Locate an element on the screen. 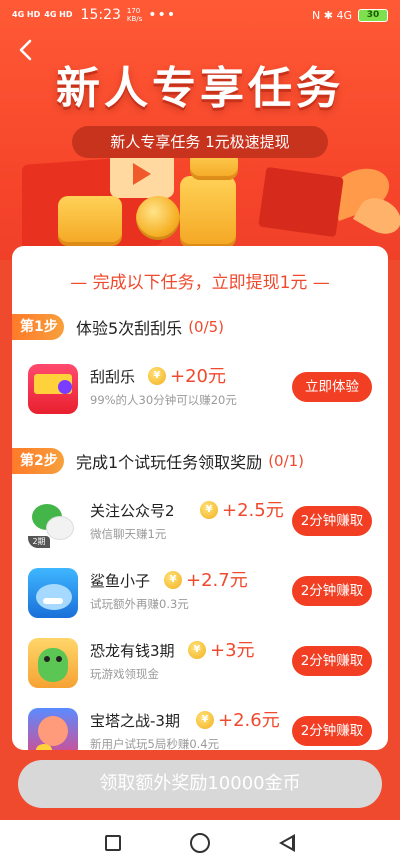  home-icon is located at coordinates (199, 843).